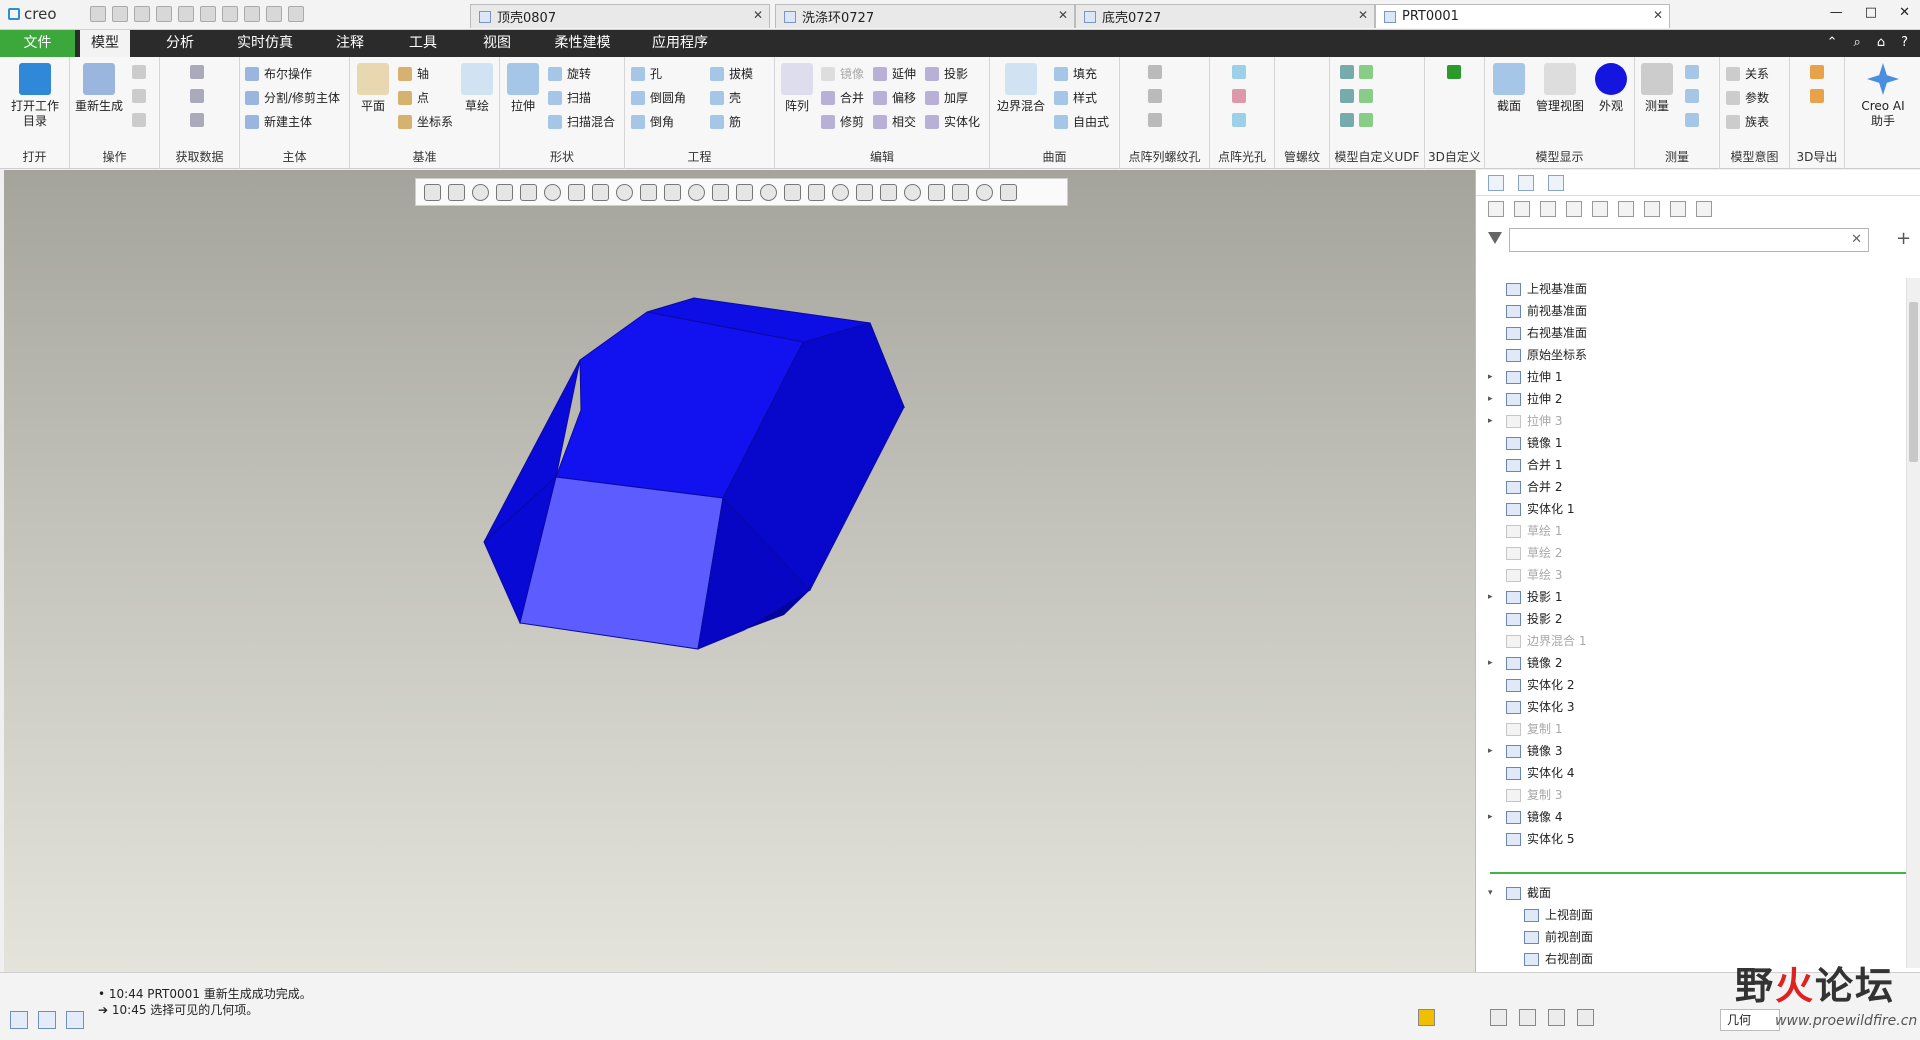  Describe the element at coordinates (1600, 209) in the screenshot. I see `tree-highlight-icon` at that location.